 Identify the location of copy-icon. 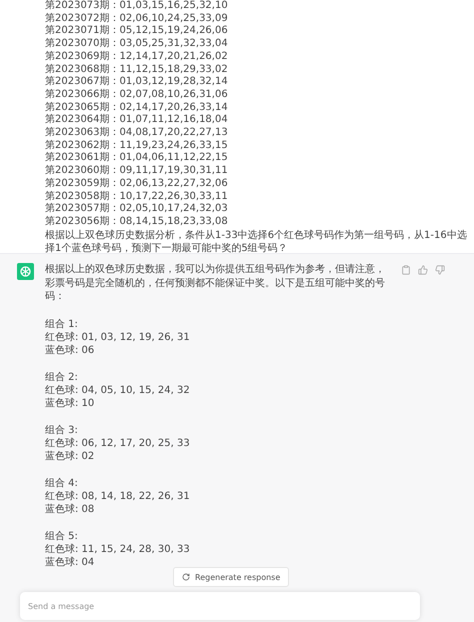
(406, 270).